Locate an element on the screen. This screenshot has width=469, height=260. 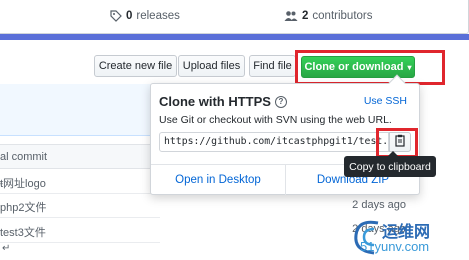
releases-link: 0 releases is located at coordinates (145, 16).